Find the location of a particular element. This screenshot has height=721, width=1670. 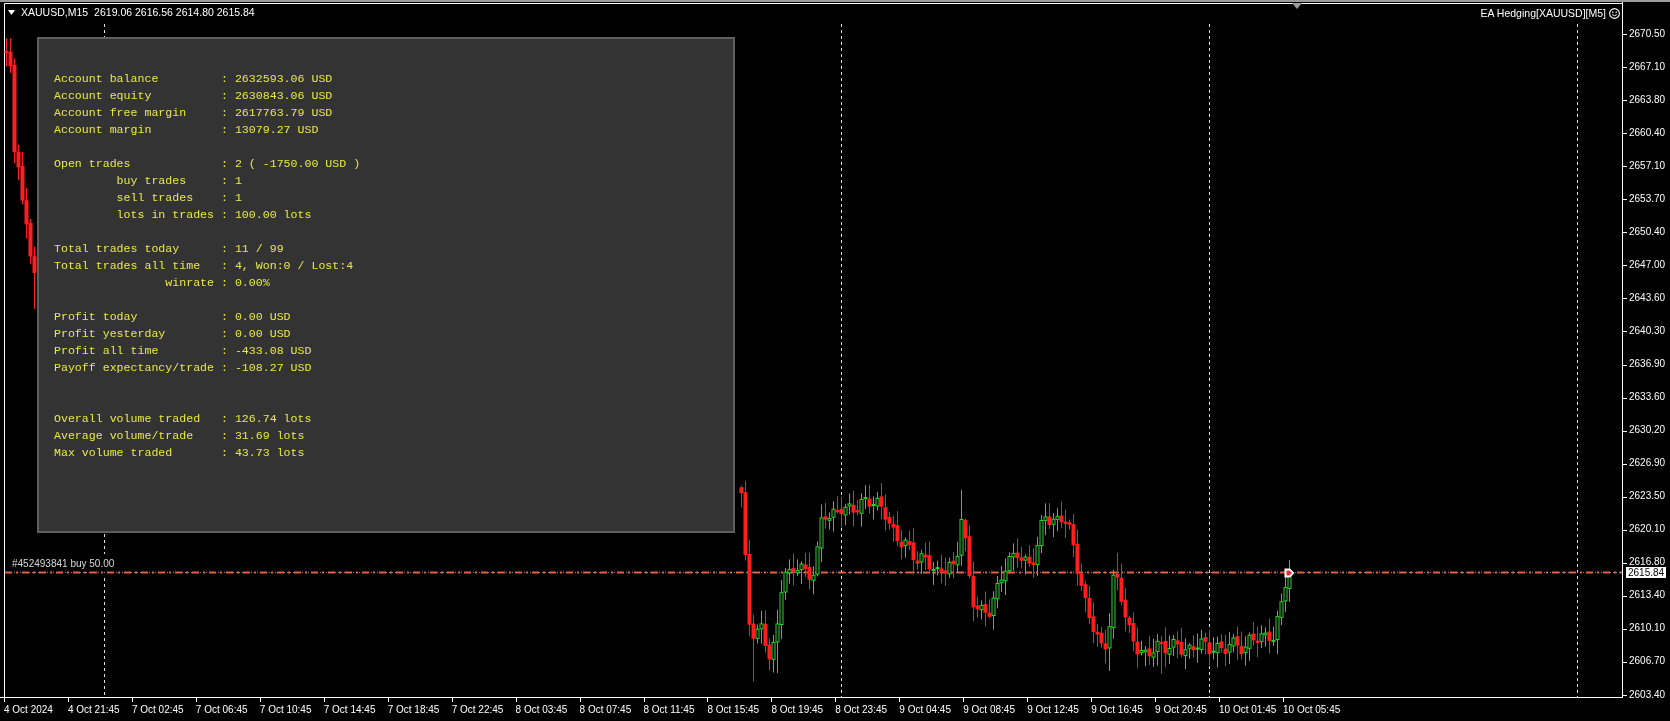

price-tick-label: 2640.30 is located at coordinates (1647, 330).